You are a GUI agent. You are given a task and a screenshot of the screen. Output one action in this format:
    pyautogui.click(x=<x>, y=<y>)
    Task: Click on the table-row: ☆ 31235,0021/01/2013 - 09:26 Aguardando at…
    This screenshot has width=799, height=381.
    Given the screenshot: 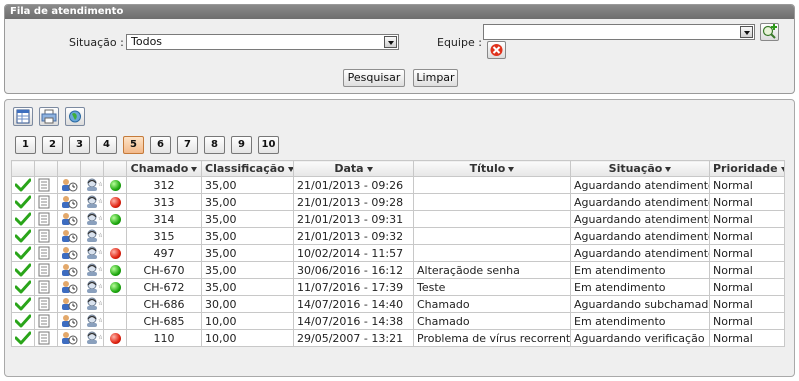 What is the action you would take?
    pyautogui.click(x=398, y=185)
    